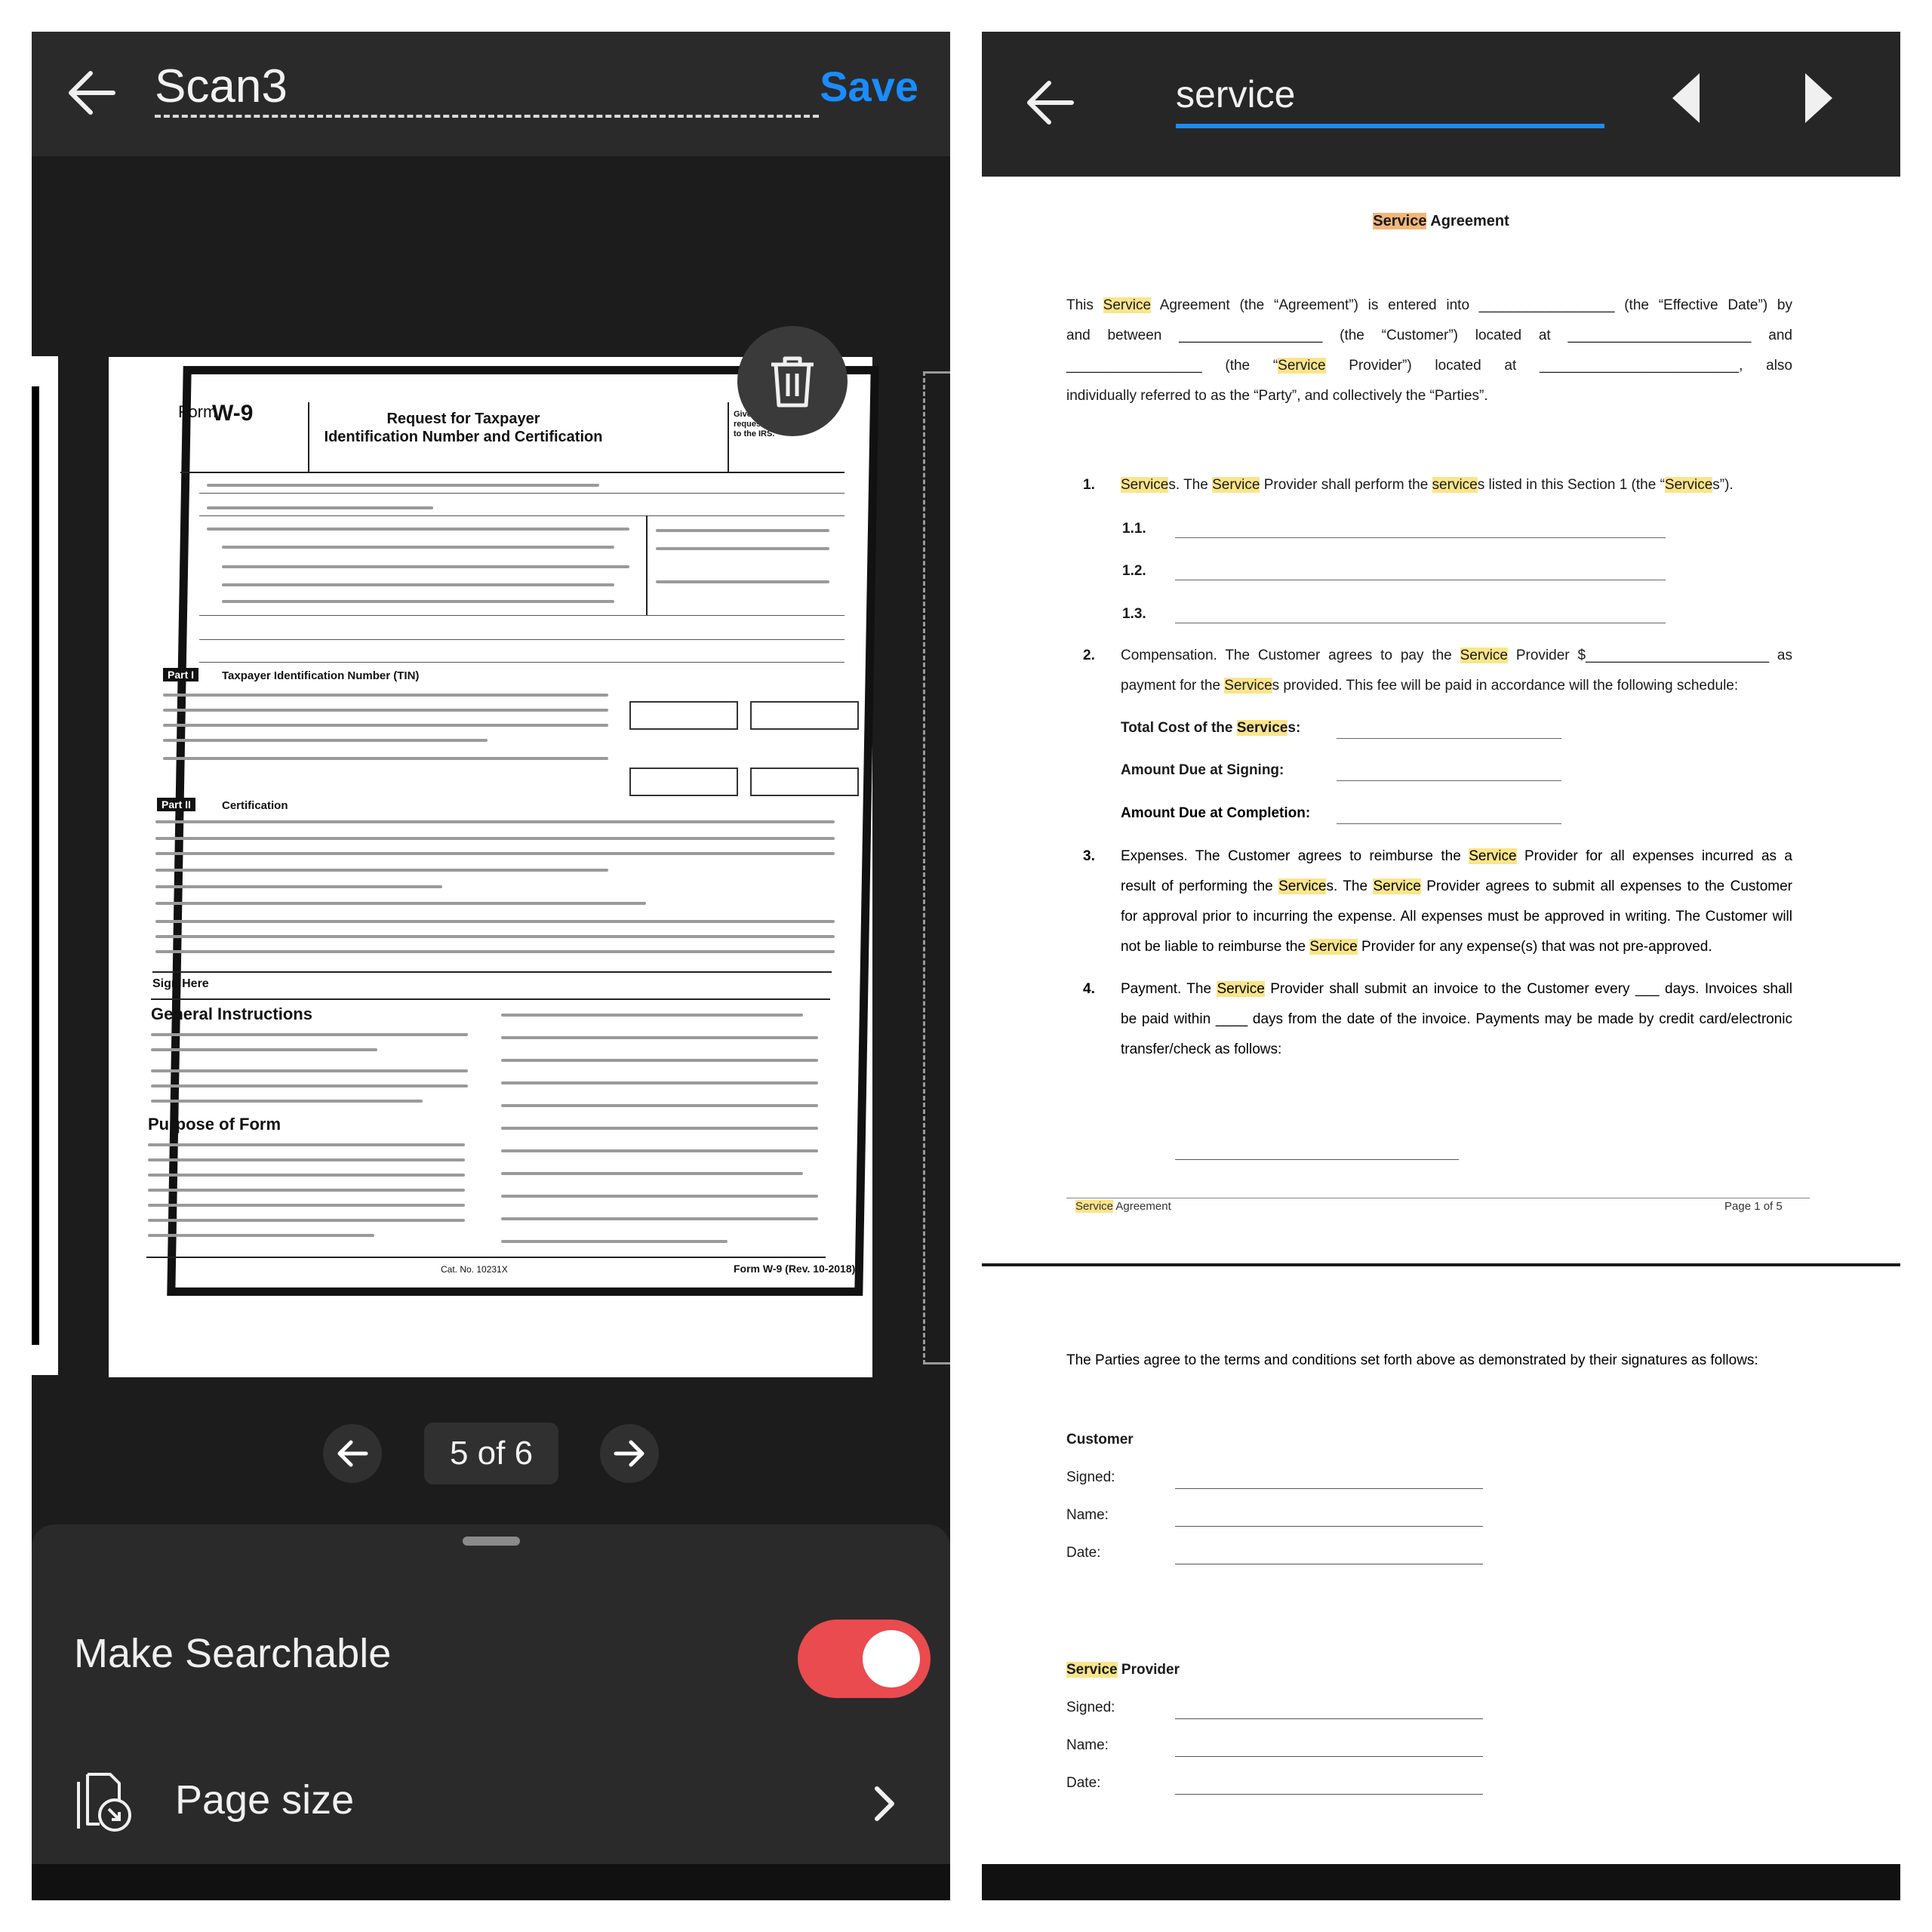 Image resolution: width=1932 pixels, height=1932 pixels. Describe the element at coordinates (1441, 104) in the screenshot. I see `search-toolbar: service` at that location.